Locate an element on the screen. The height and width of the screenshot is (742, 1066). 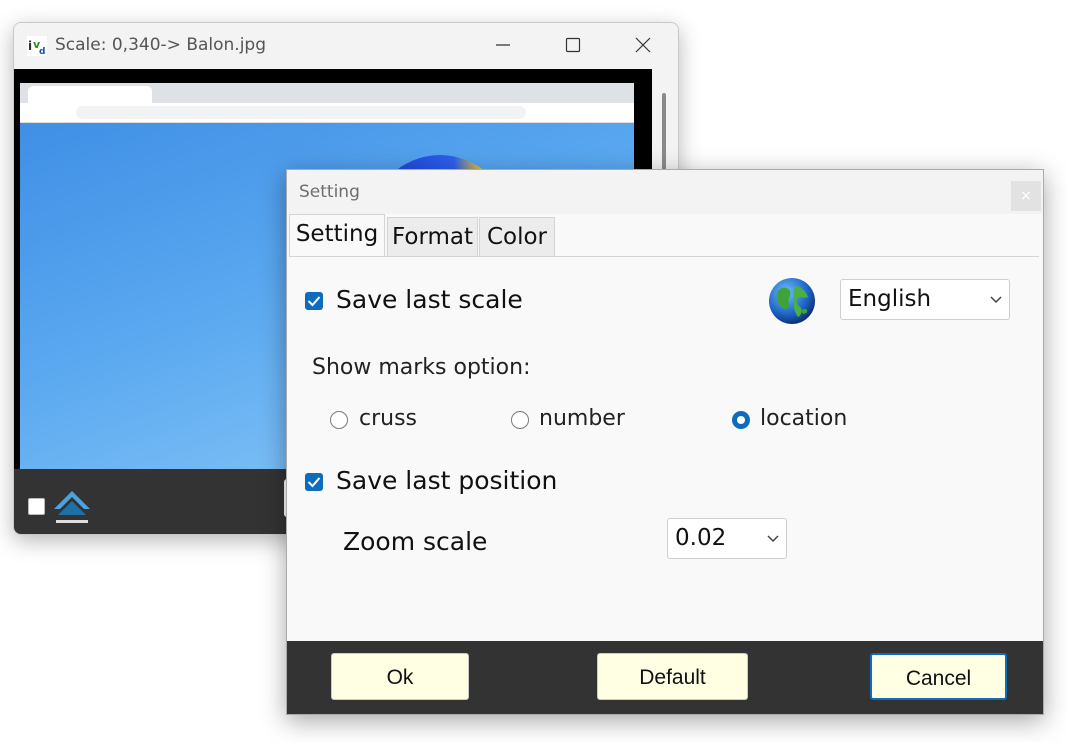
viewer-title: Scale: 0,340-> Balon.jpg is located at coordinates (161, 45).